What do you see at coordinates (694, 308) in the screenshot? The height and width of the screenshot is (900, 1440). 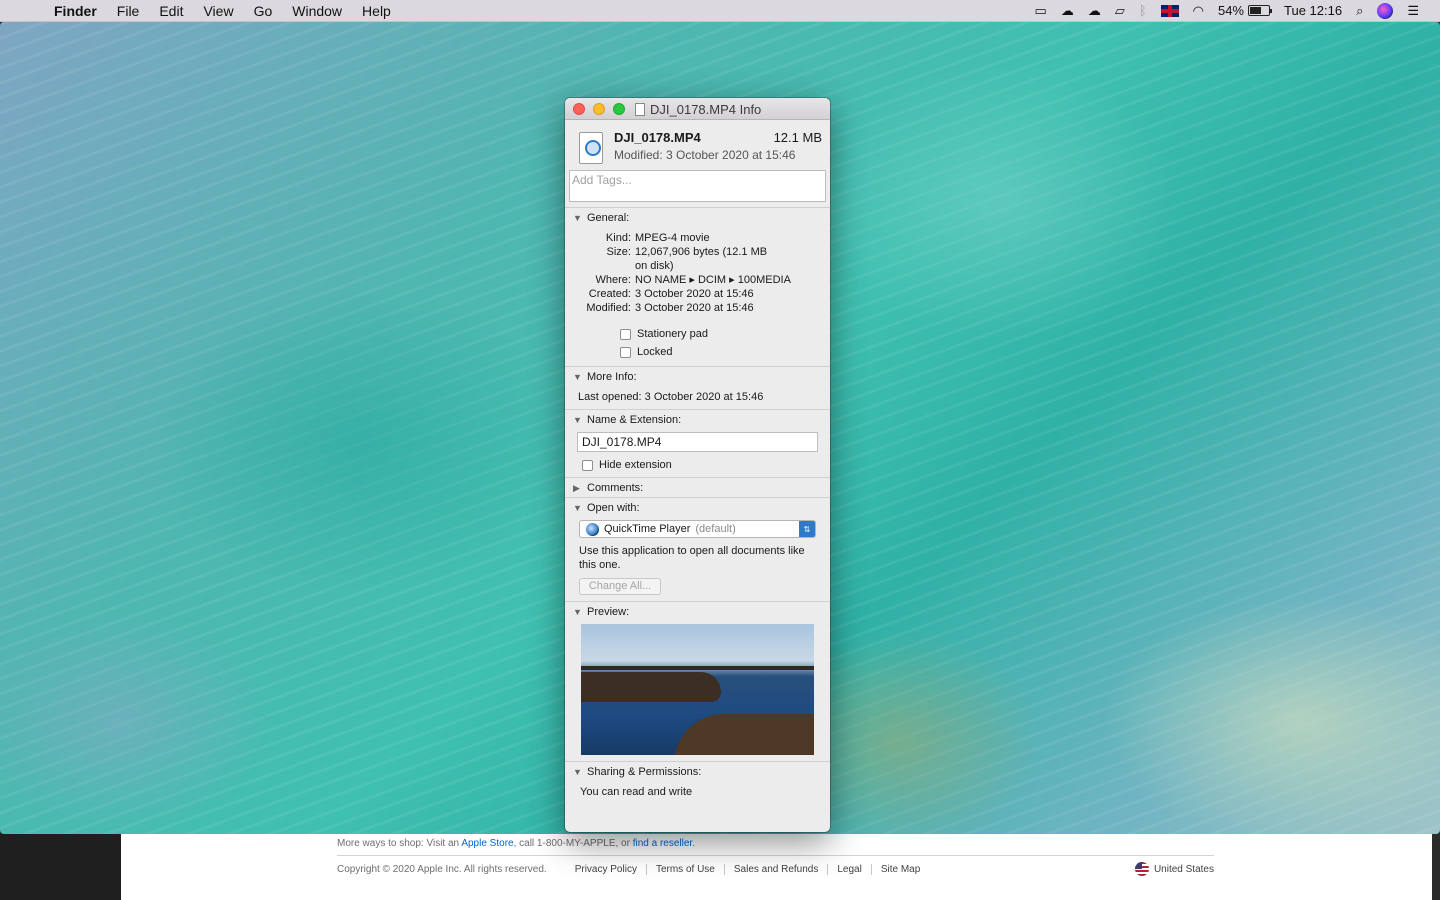 I see `modified-value: 3 October 2020 at 15:46` at bounding box center [694, 308].